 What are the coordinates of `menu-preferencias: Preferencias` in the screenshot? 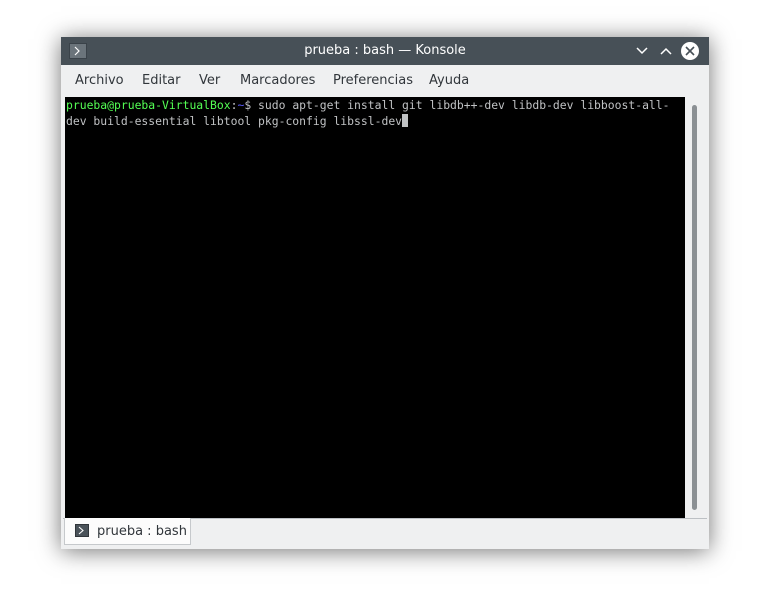 It's located at (373, 81).